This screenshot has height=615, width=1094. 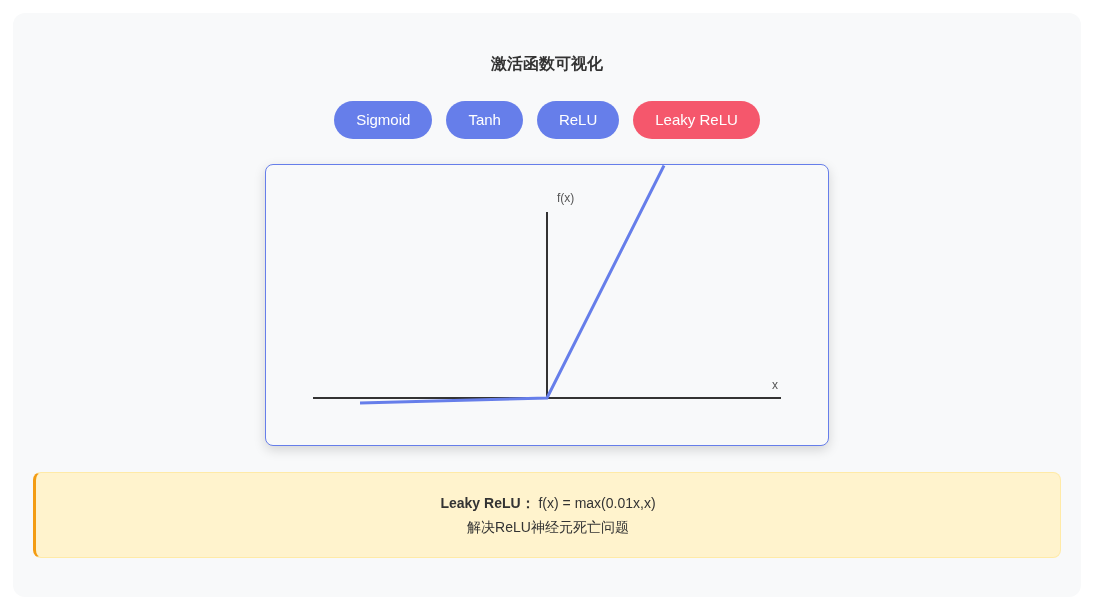 I want to click on function-button: Leaky ReLU, so click(x=696, y=120).